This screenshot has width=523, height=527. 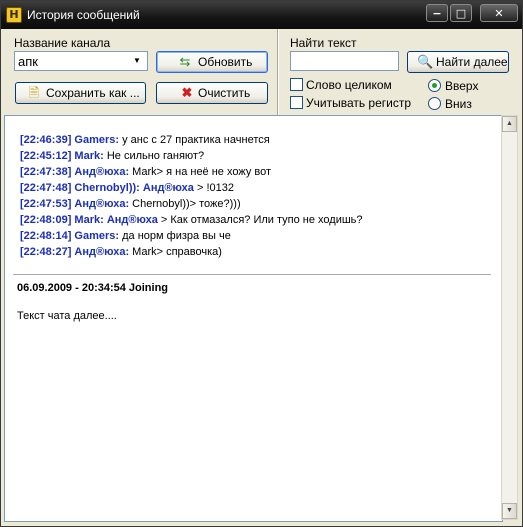 I want to click on joining-line: 06.09.2009 - 20:34:54 Joining, so click(x=93, y=288).